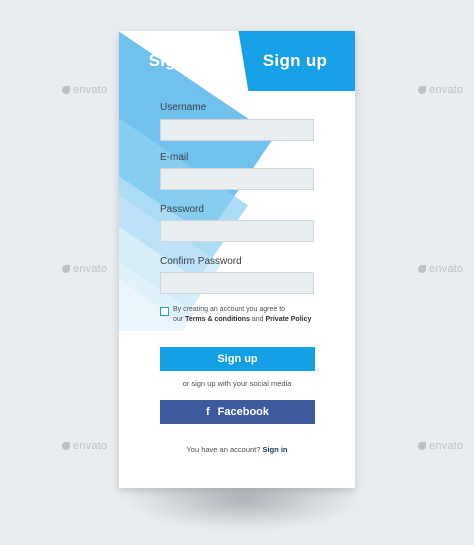  What do you see at coordinates (183, 107) in the screenshot?
I see `username-label: Username` at bounding box center [183, 107].